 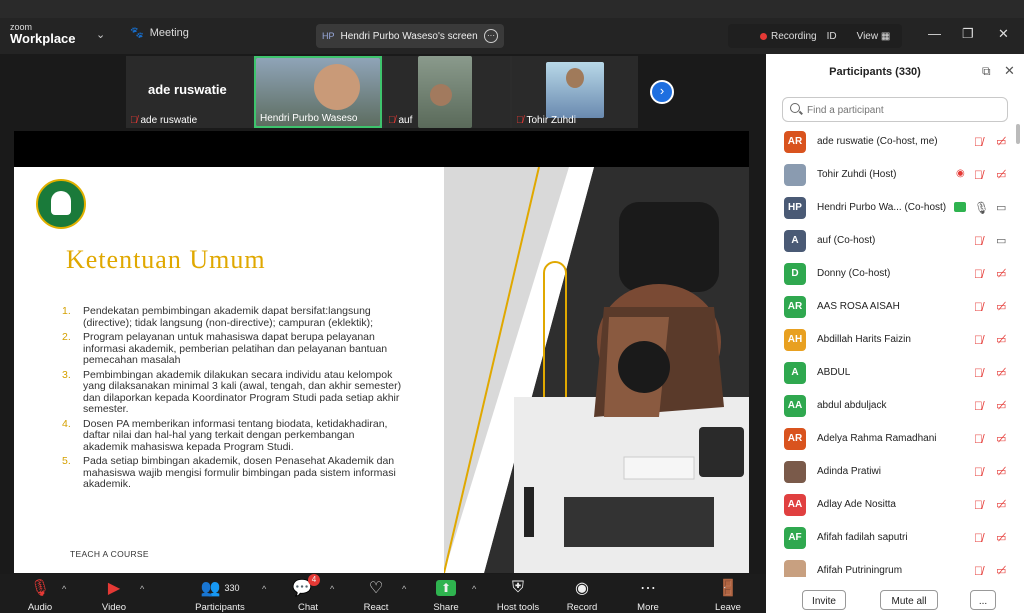 What do you see at coordinates (404, 589) in the screenshot?
I see `react-options-caret: ^` at bounding box center [404, 589].